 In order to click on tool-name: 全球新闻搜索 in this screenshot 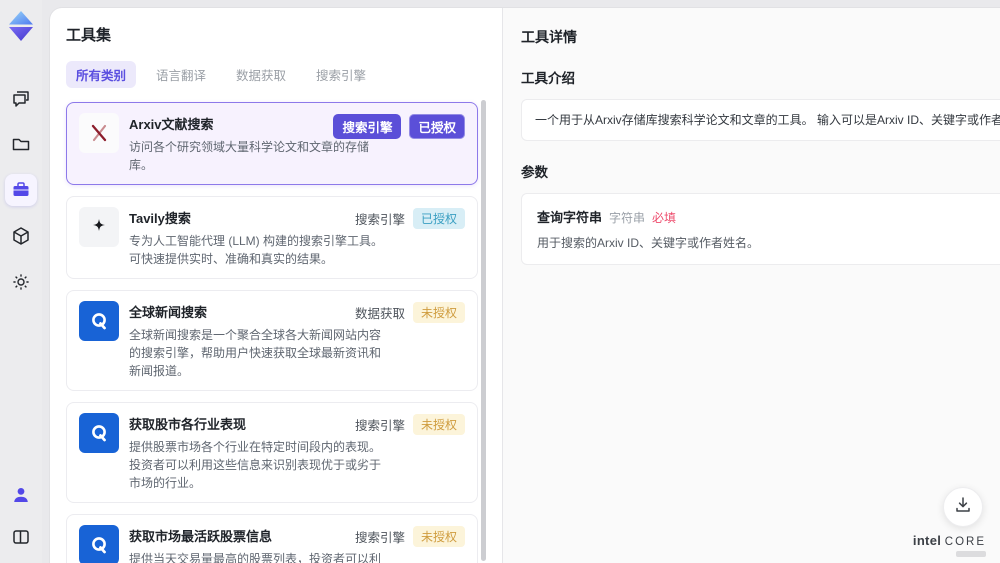, I will do `click(168, 312)`.